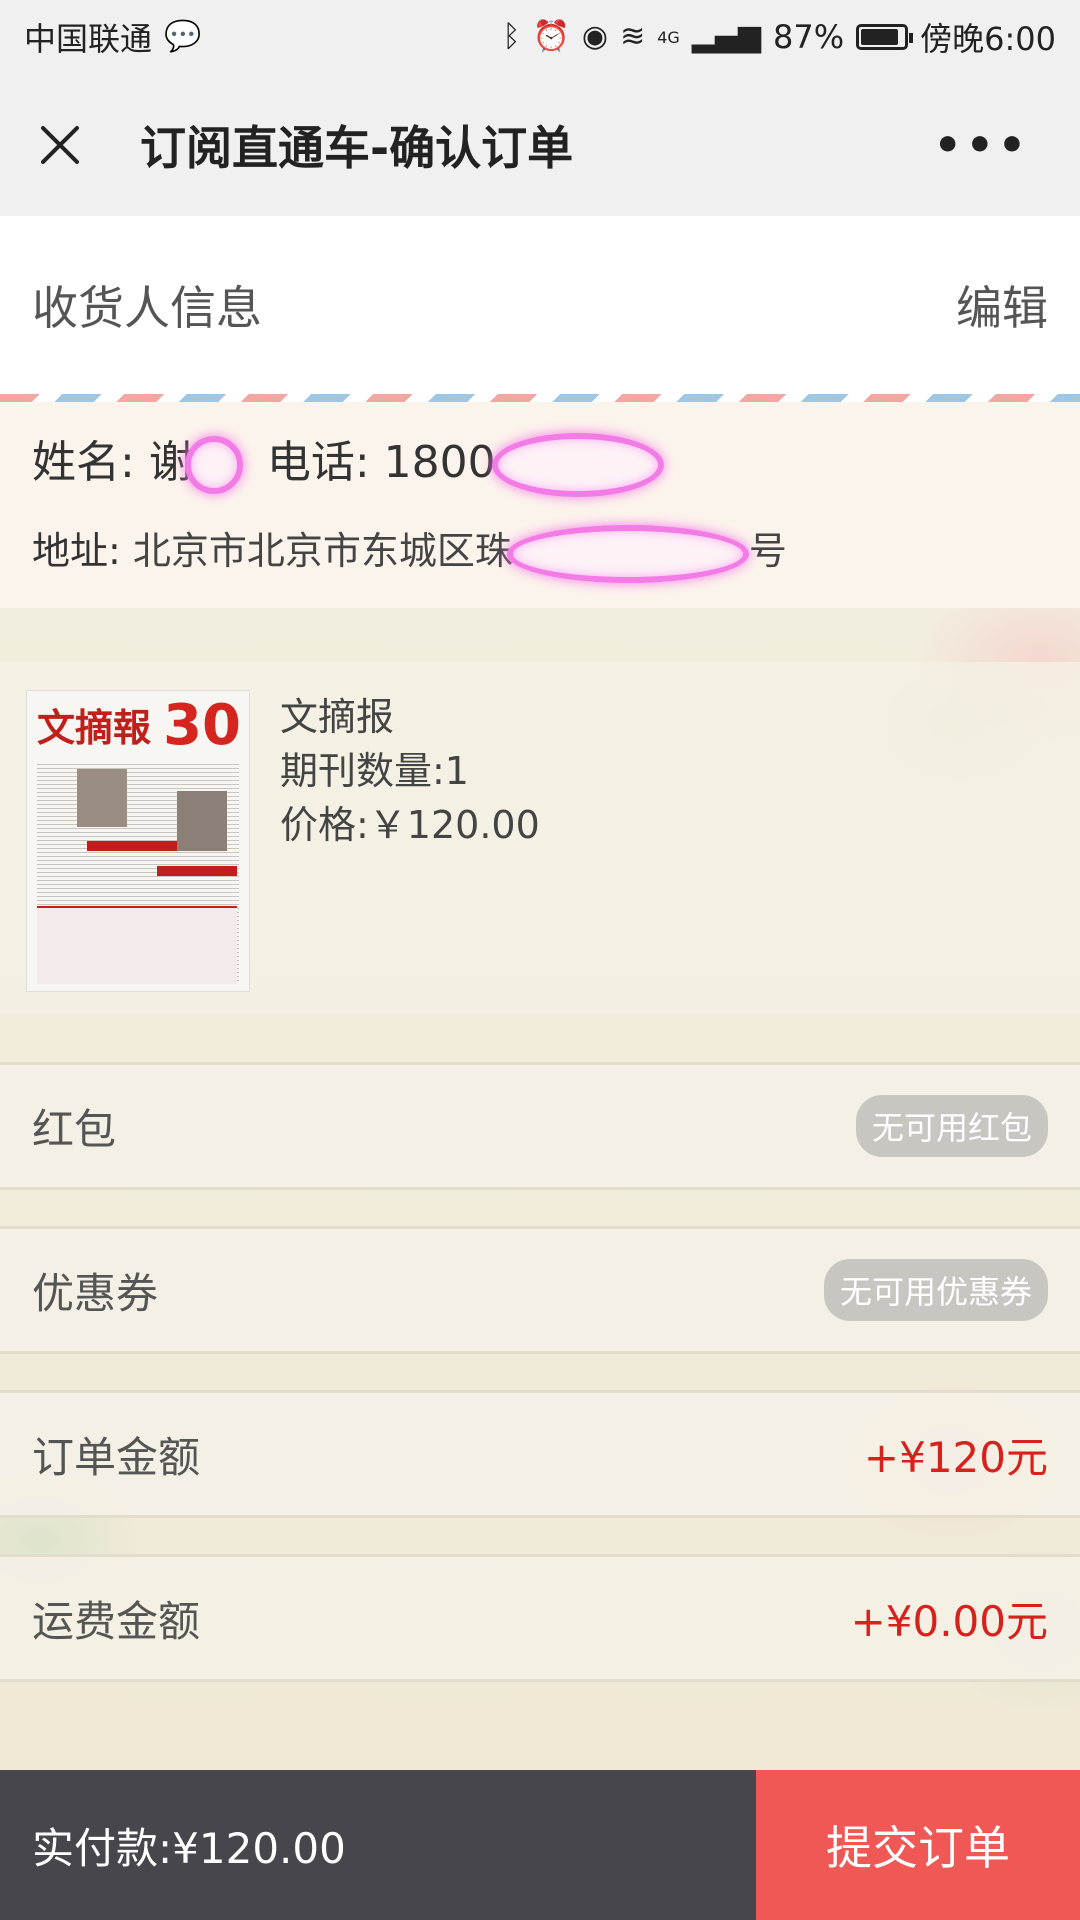  What do you see at coordinates (767, 551) in the screenshot?
I see `address-suffix: 号` at bounding box center [767, 551].